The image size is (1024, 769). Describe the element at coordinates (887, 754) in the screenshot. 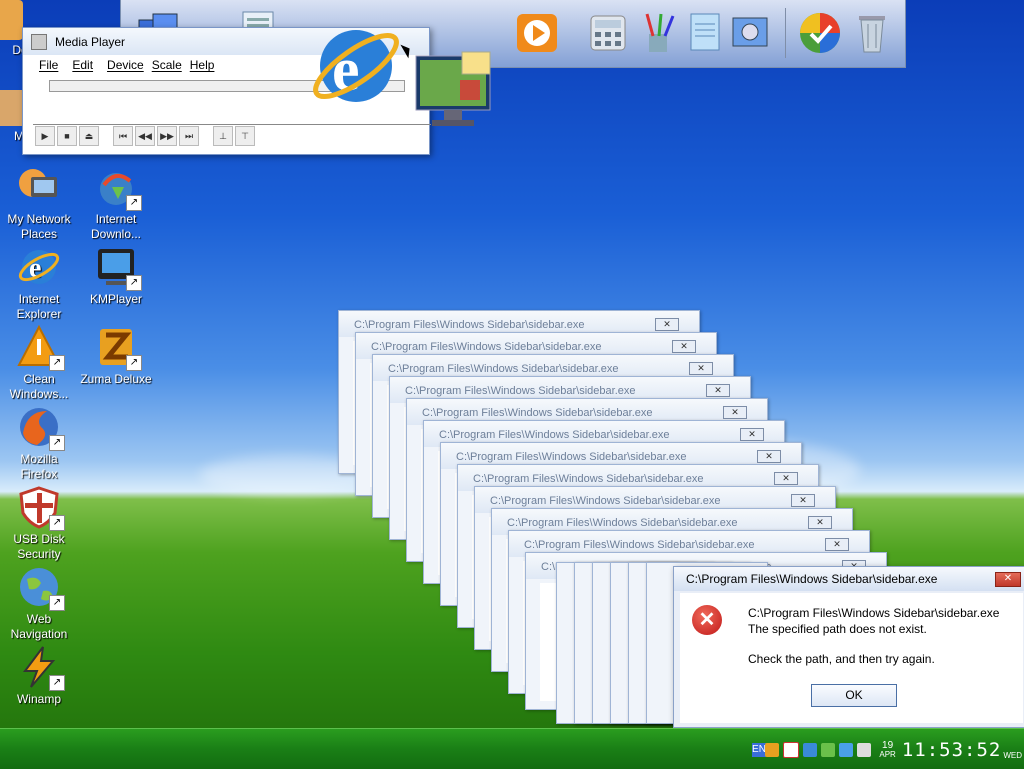

I see `date-month: APR` at that location.